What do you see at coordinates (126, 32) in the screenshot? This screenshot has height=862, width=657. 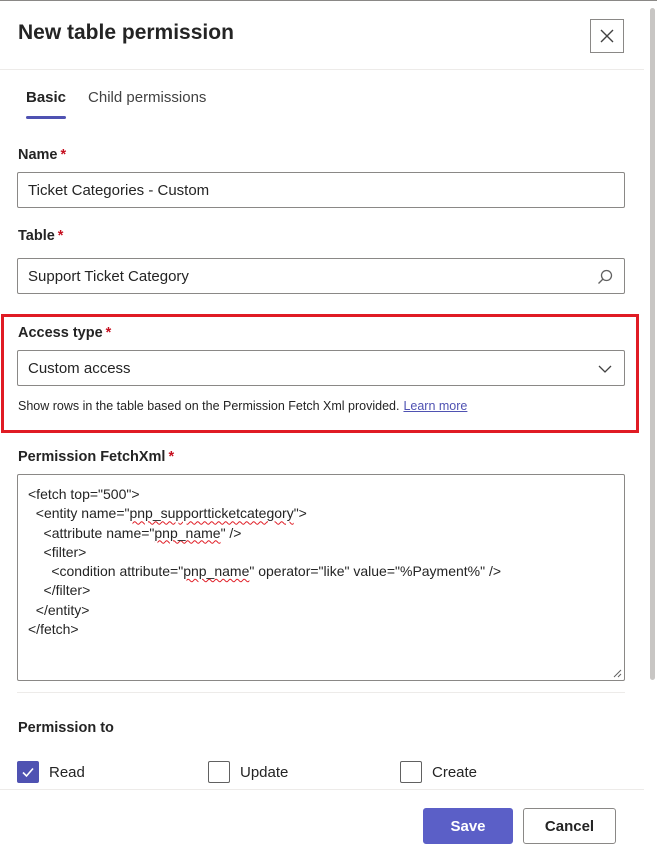 I see `panel-title: New table permission` at bounding box center [126, 32].